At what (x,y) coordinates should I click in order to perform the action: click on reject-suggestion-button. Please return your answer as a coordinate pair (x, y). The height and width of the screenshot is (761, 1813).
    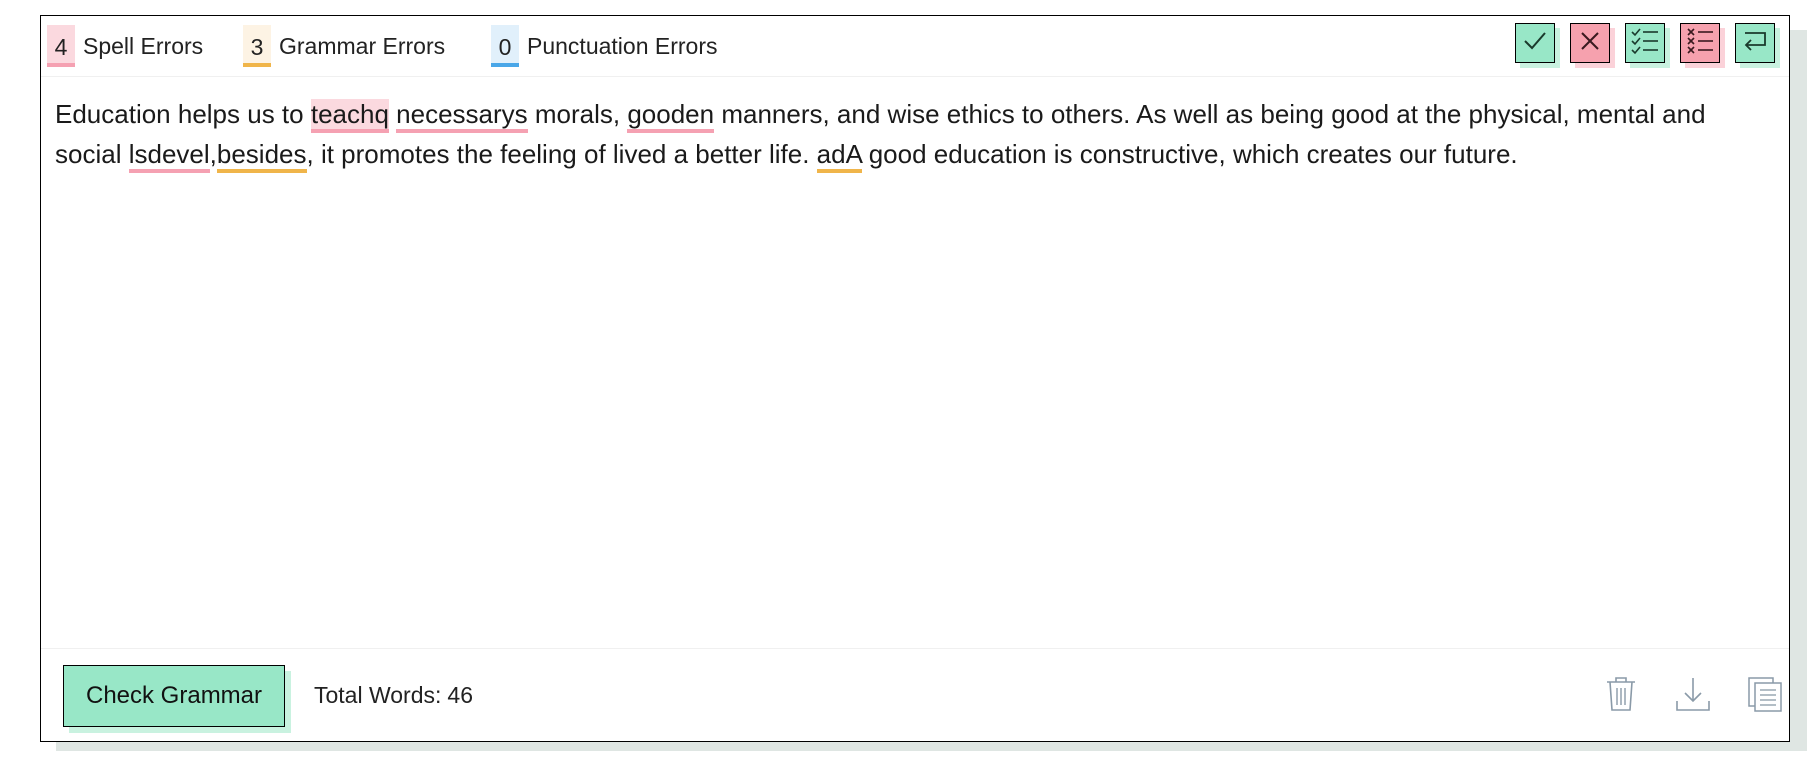
    Looking at the image, I should click on (1590, 43).